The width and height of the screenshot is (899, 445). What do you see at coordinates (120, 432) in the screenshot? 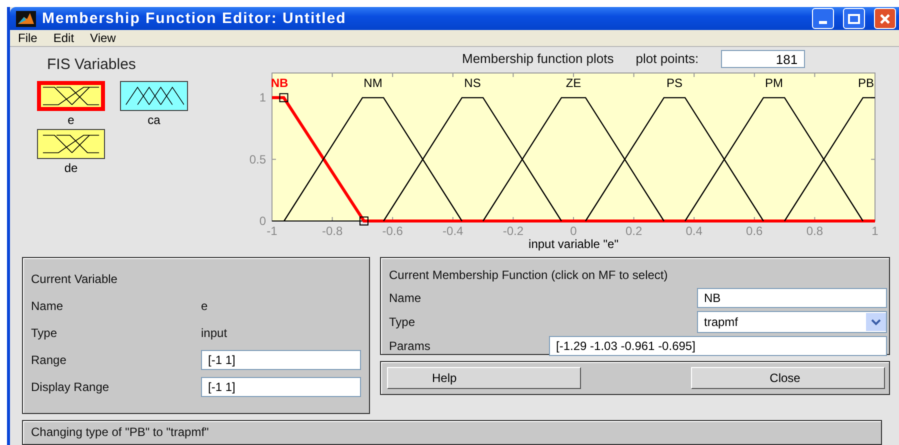
I see `status-message: Changing type of "PB" to "trapmf"` at bounding box center [120, 432].